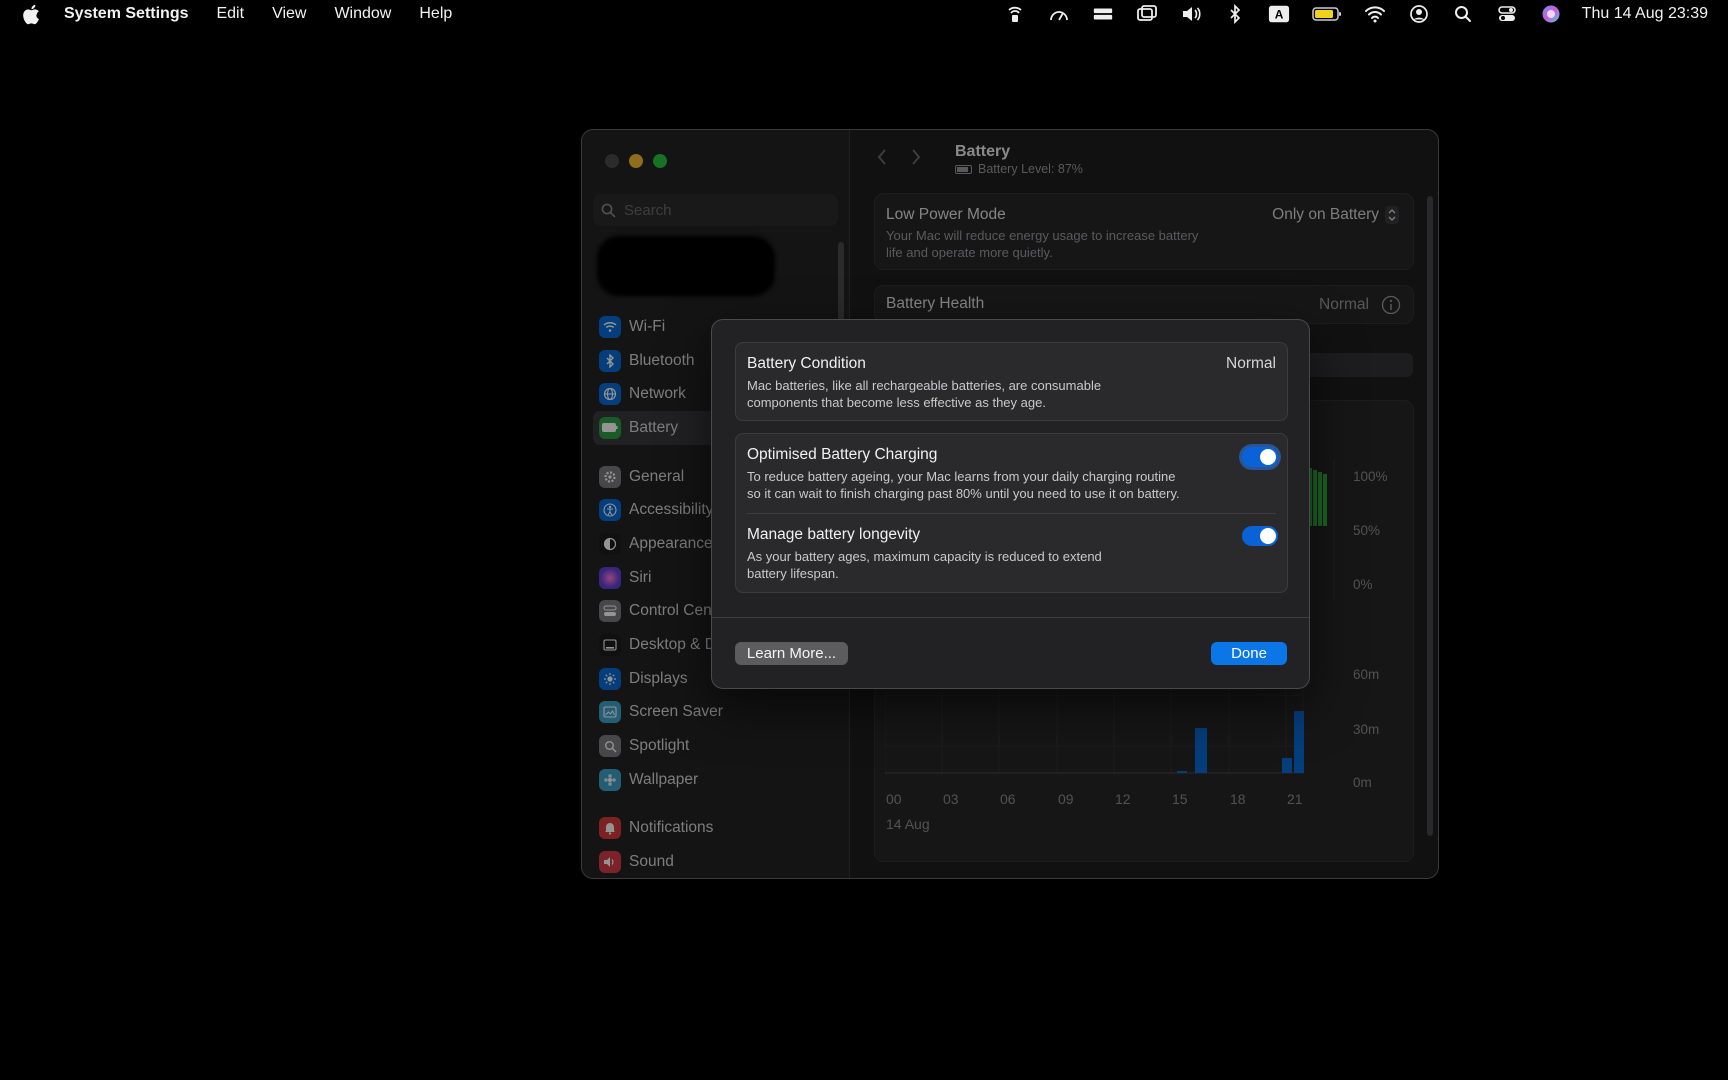 The width and height of the screenshot is (1728, 1080). I want to click on search-icon, so click(1463, 14).